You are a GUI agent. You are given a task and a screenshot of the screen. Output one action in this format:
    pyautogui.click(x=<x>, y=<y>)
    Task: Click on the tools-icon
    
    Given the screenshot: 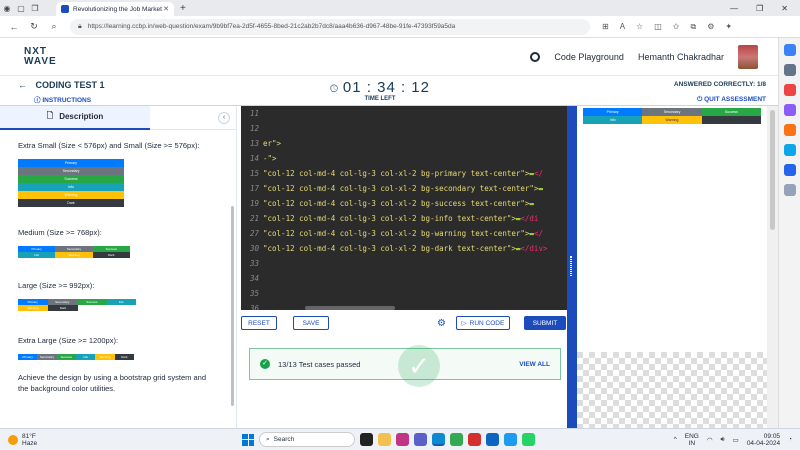 What is the action you would take?
    pyautogui.click(x=789, y=110)
    